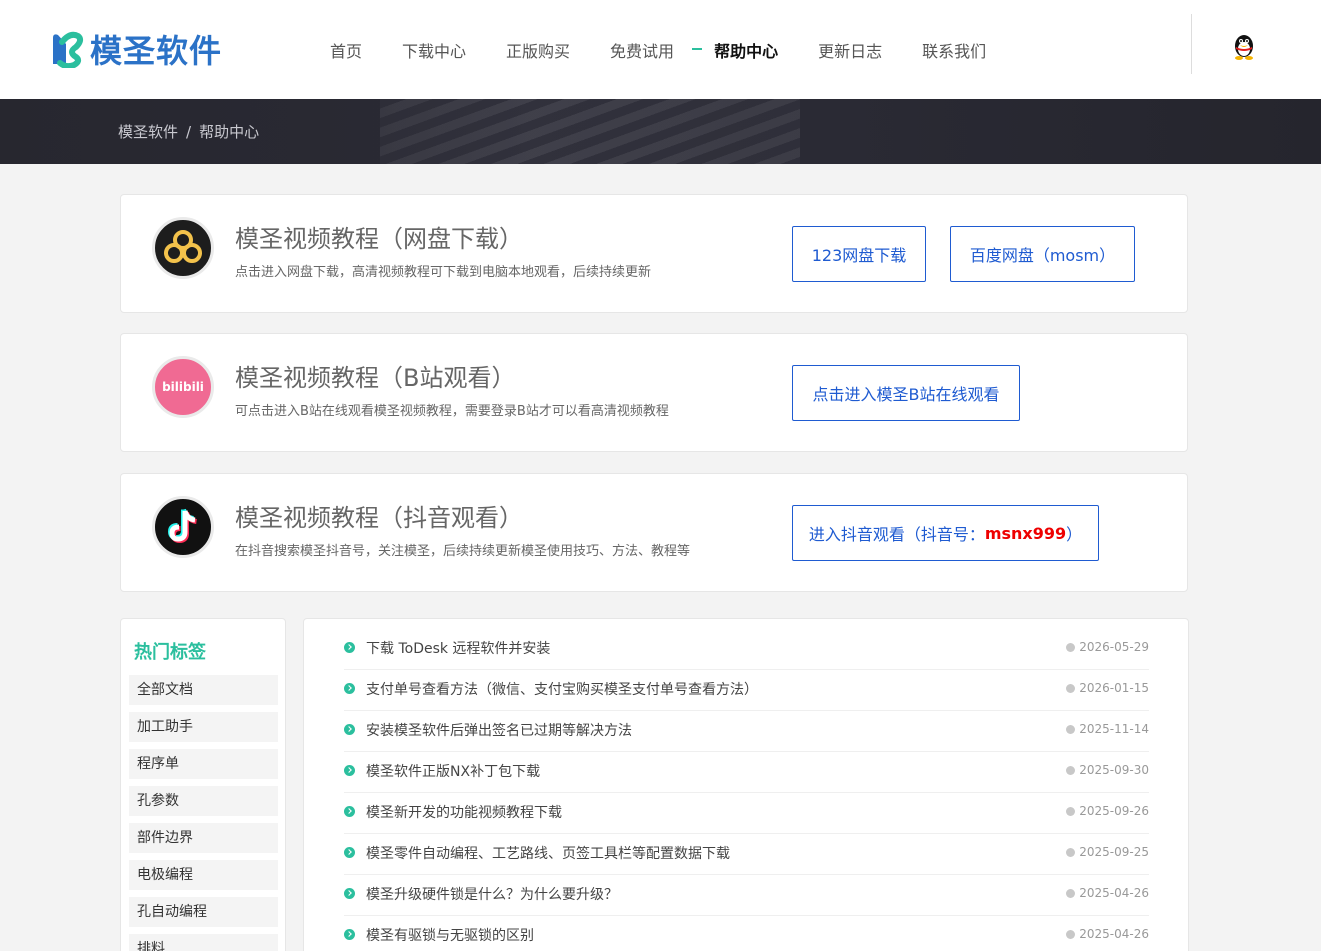 The width and height of the screenshot is (1321, 951). What do you see at coordinates (379, 518) in the screenshot?
I see `card-title: 模圣视频教程（抖音观看）` at bounding box center [379, 518].